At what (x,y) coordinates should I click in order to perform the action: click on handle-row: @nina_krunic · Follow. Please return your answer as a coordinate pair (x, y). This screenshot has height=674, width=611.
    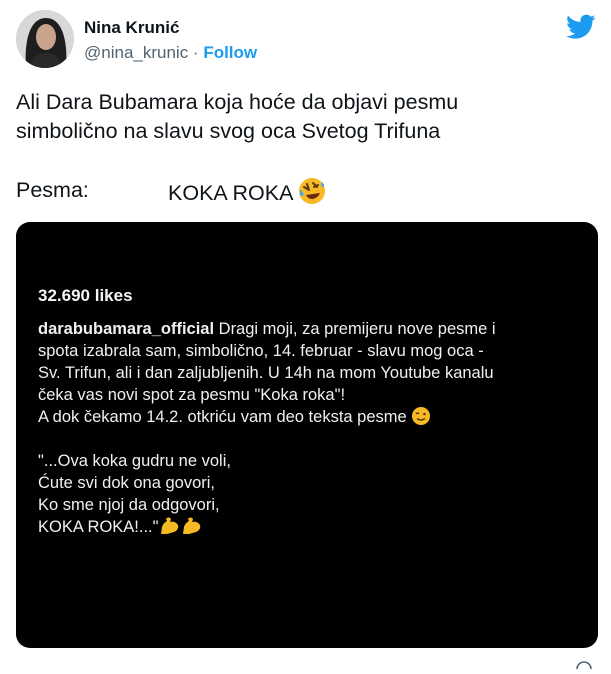
    Looking at the image, I should click on (170, 53).